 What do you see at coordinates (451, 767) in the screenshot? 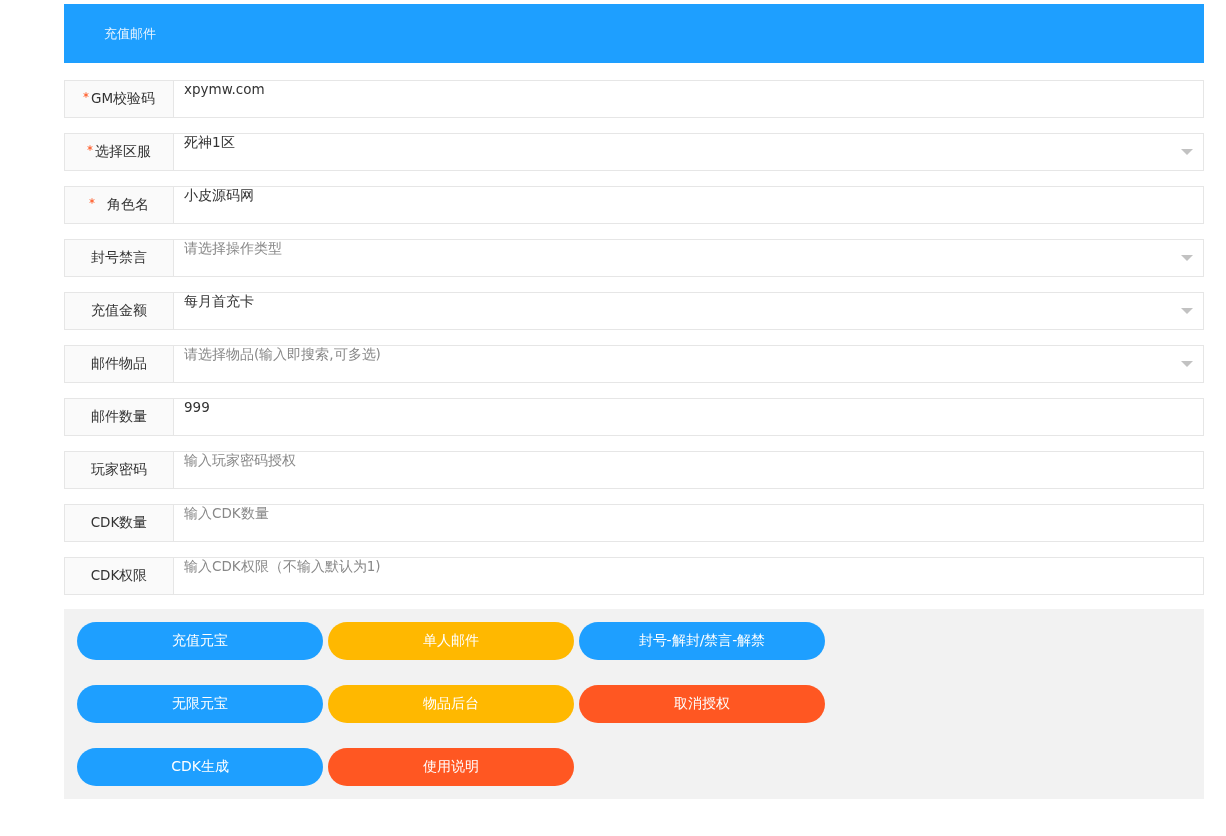
I see `action-button: 使用说明` at bounding box center [451, 767].